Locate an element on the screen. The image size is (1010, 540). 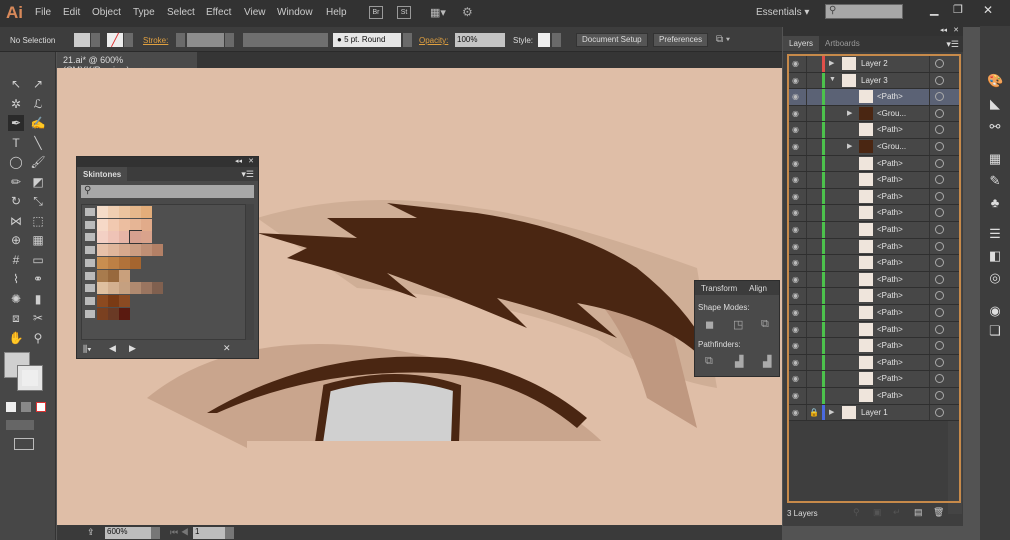
close-panel-icon: ✕ is located at coordinates (251, 161).